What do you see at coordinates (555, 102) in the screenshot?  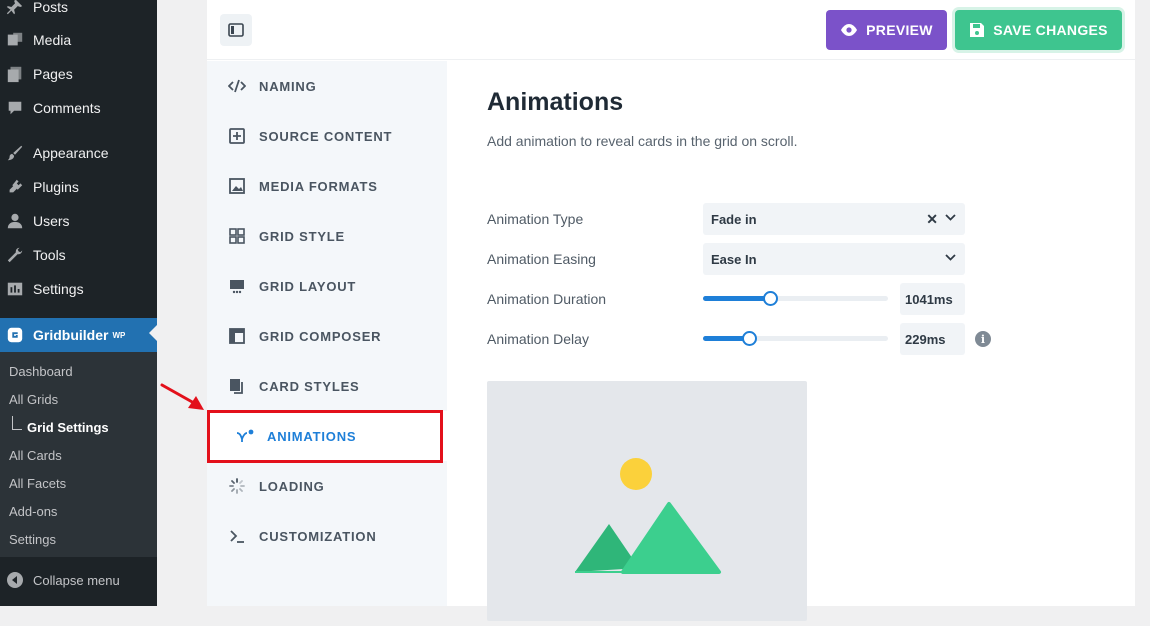 I see `page-title: Animations` at bounding box center [555, 102].